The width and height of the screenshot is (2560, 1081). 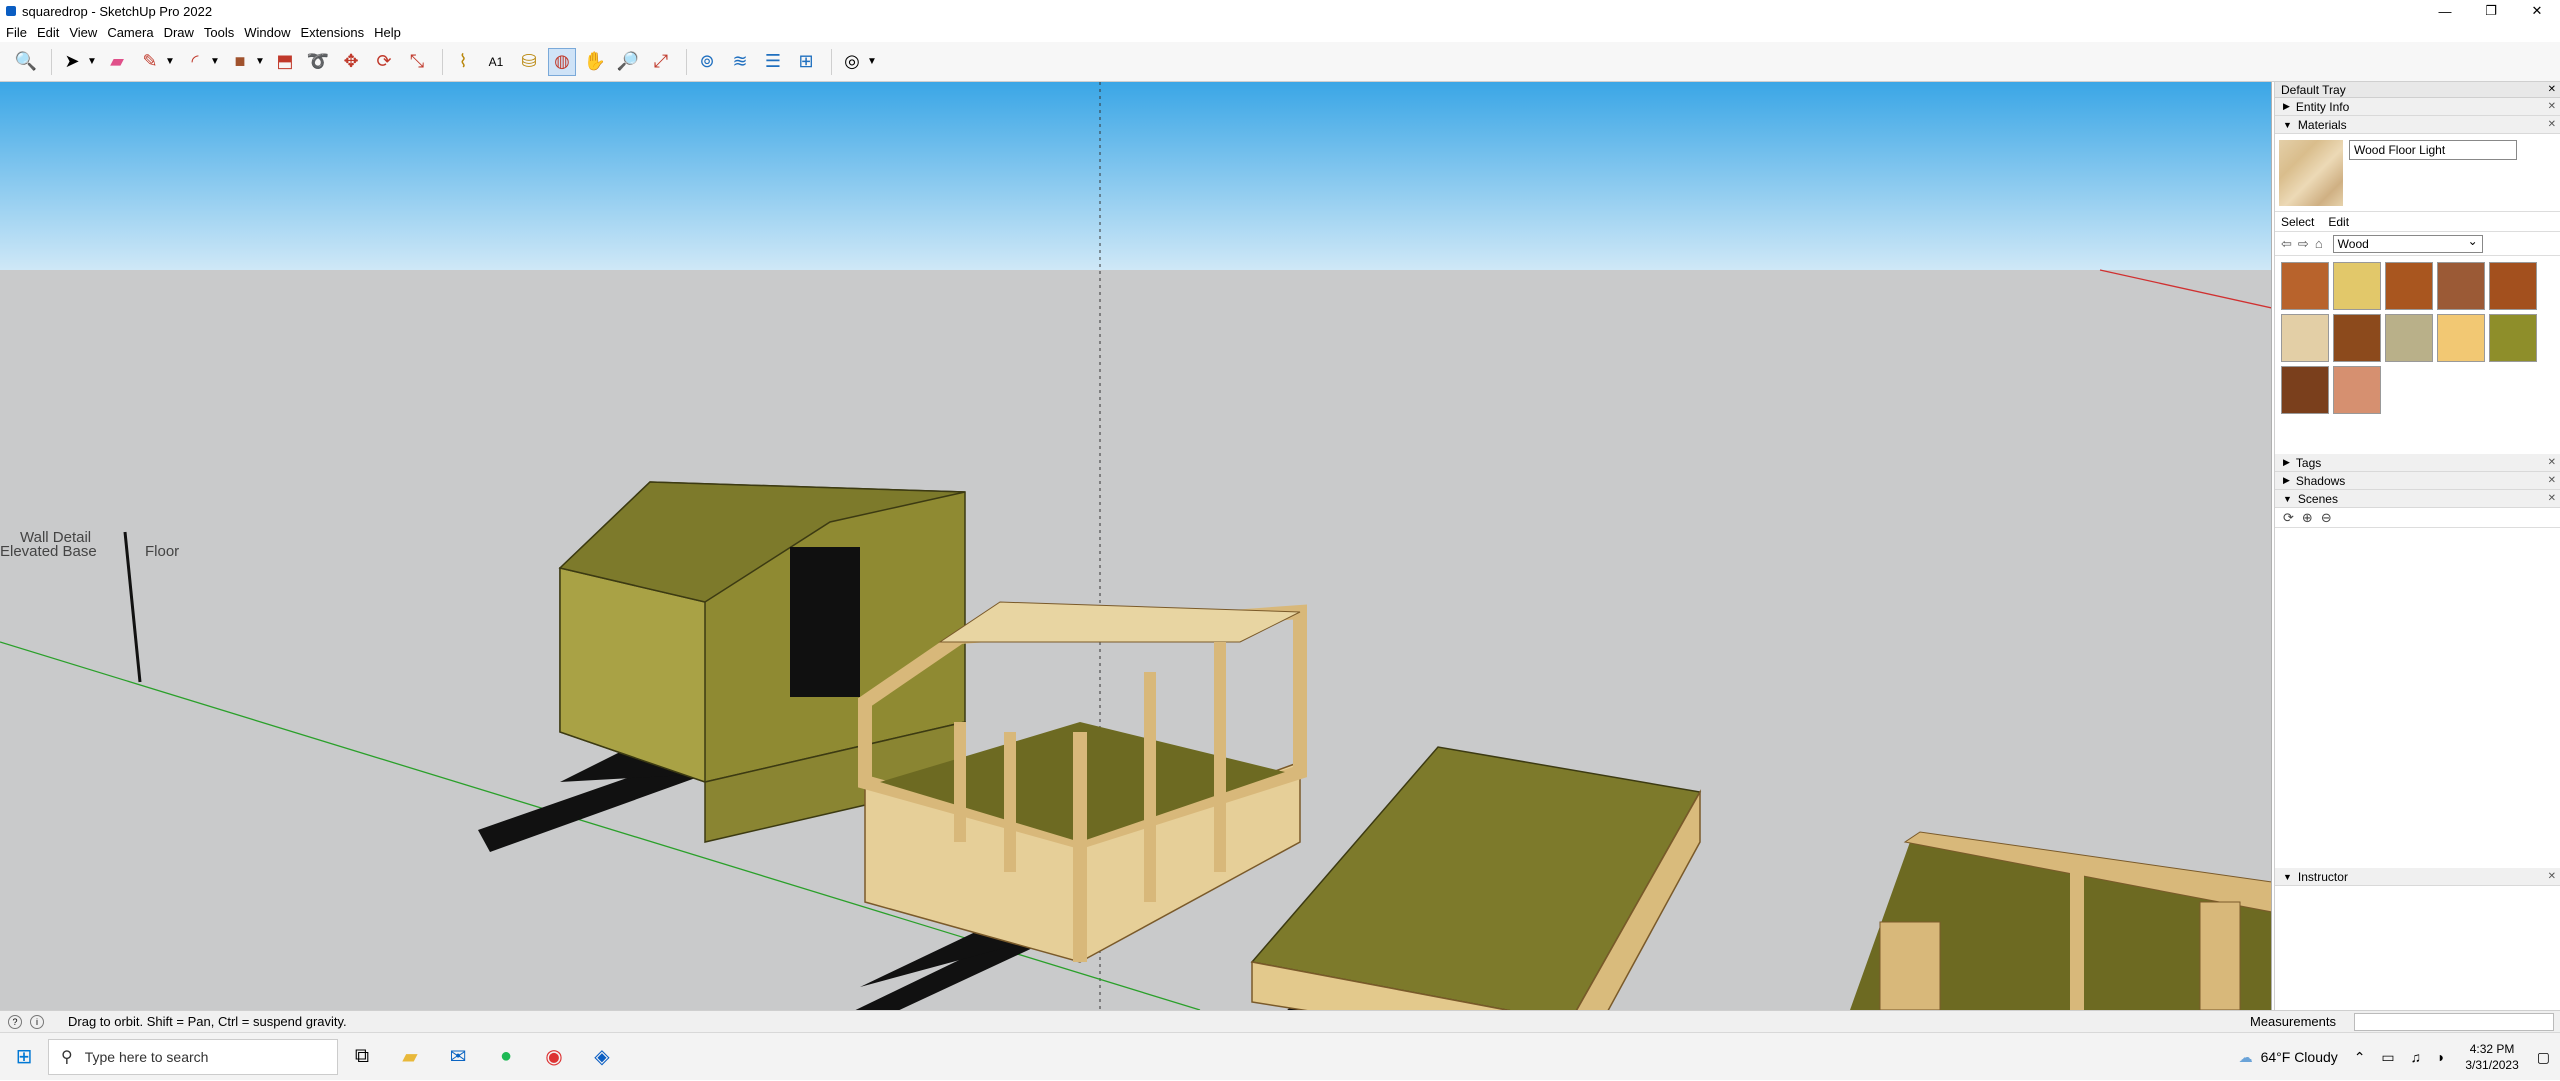 What do you see at coordinates (2543, 1057) in the screenshot?
I see `notification-icon: ▢` at bounding box center [2543, 1057].